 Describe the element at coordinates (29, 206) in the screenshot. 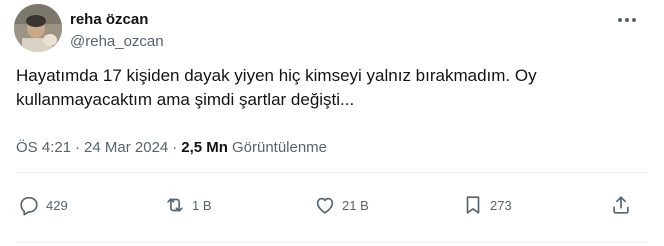

I see `reply-icon` at that location.